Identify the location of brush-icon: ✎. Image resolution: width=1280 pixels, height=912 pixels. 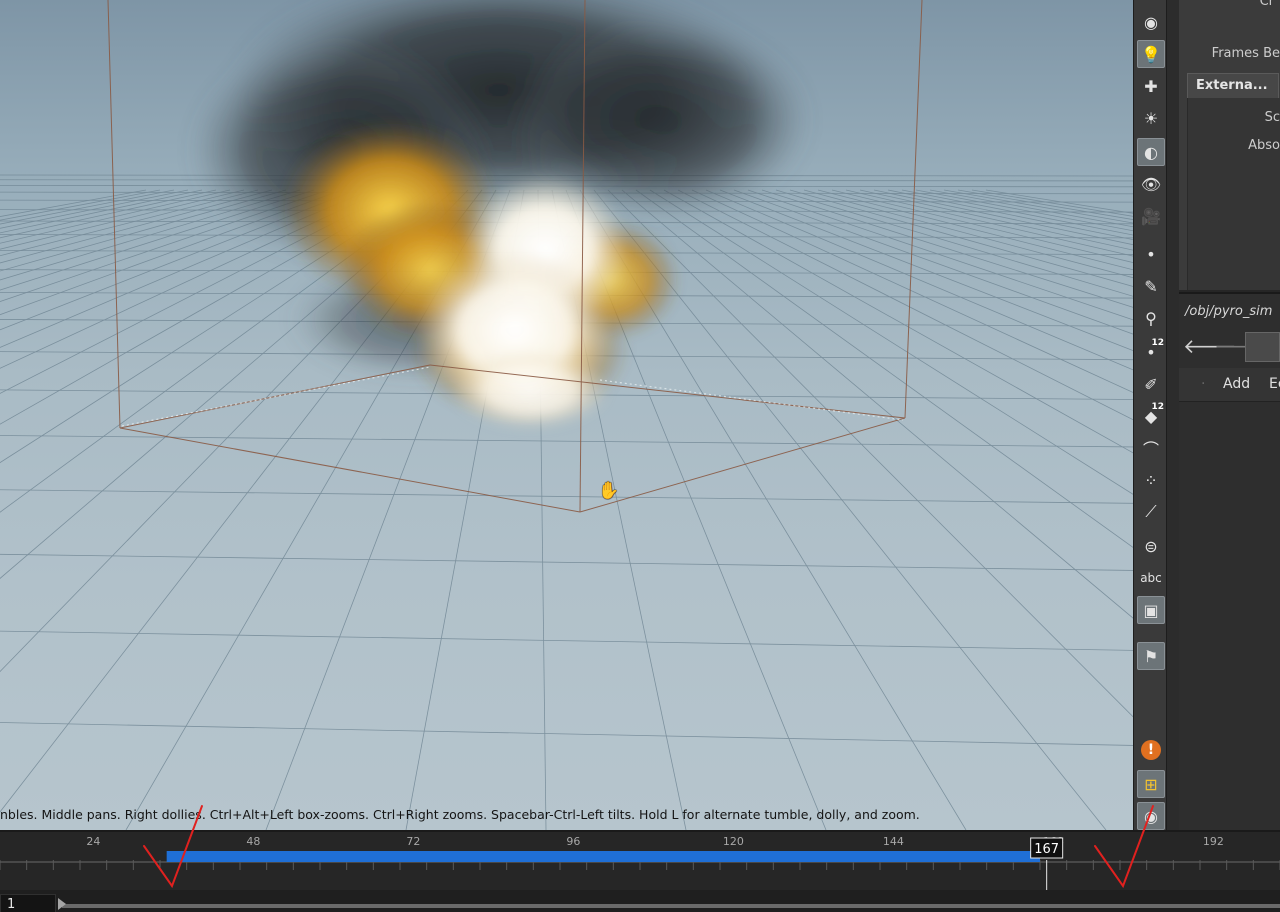
(1151, 286).